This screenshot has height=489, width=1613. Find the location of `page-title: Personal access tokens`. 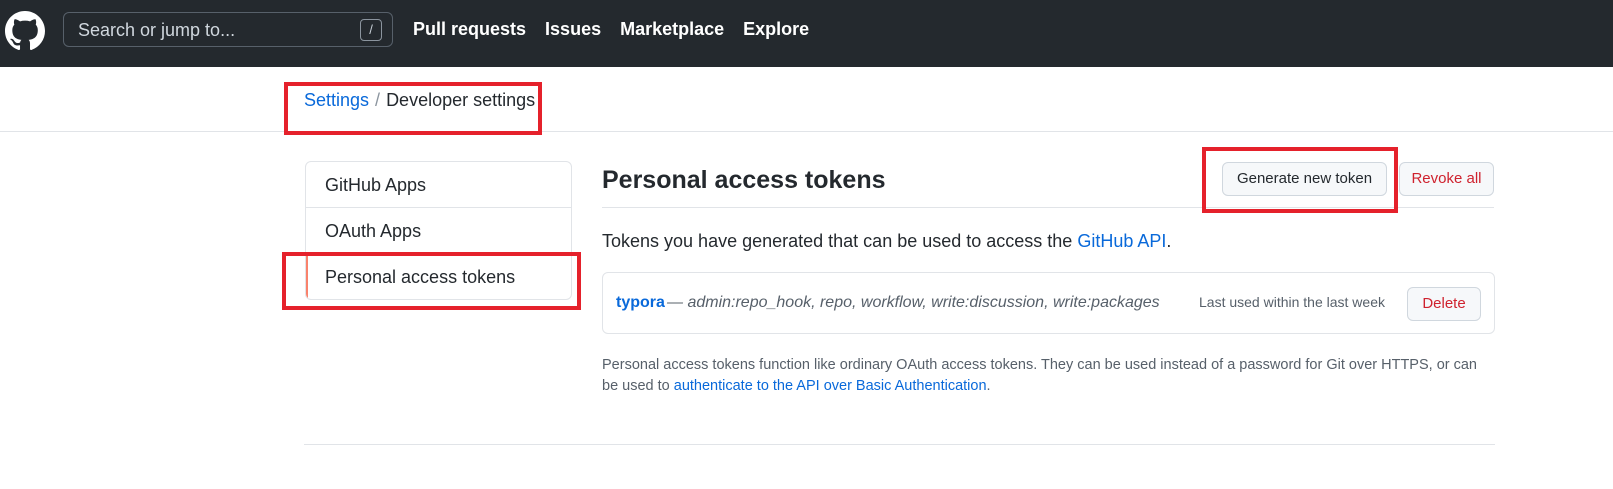

page-title: Personal access tokens is located at coordinates (744, 180).